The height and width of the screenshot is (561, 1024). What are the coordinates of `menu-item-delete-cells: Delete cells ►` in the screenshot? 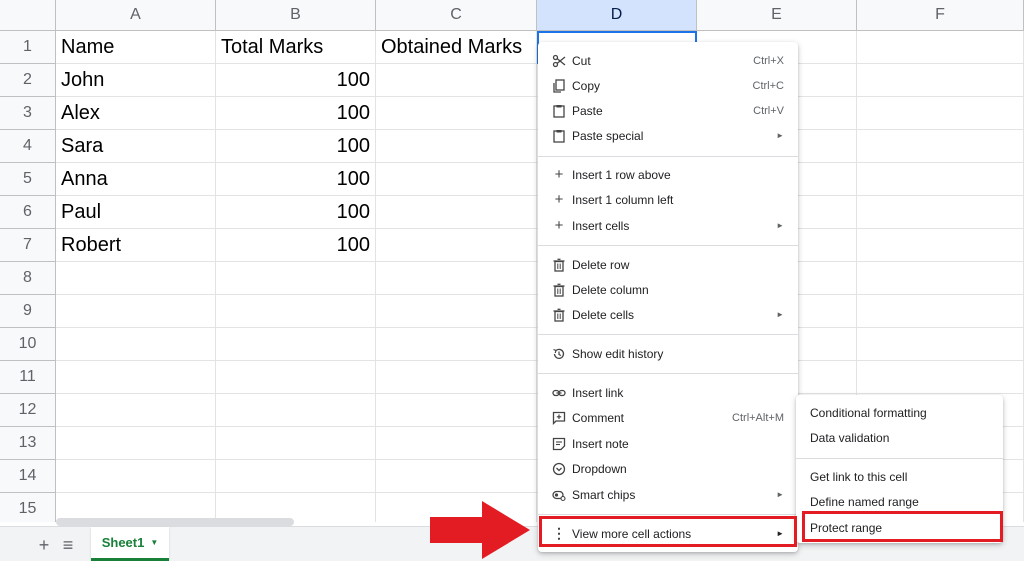 It's located at (668, 314).